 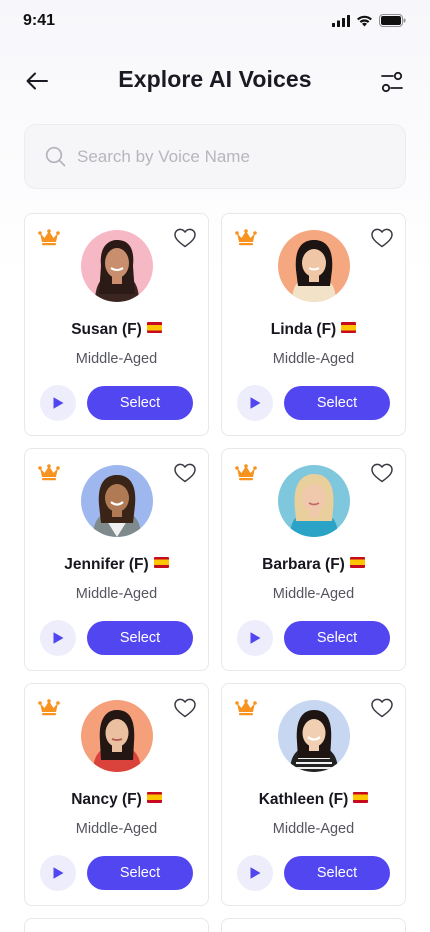 I want to click on status-icons, so click(x=369, y=20).